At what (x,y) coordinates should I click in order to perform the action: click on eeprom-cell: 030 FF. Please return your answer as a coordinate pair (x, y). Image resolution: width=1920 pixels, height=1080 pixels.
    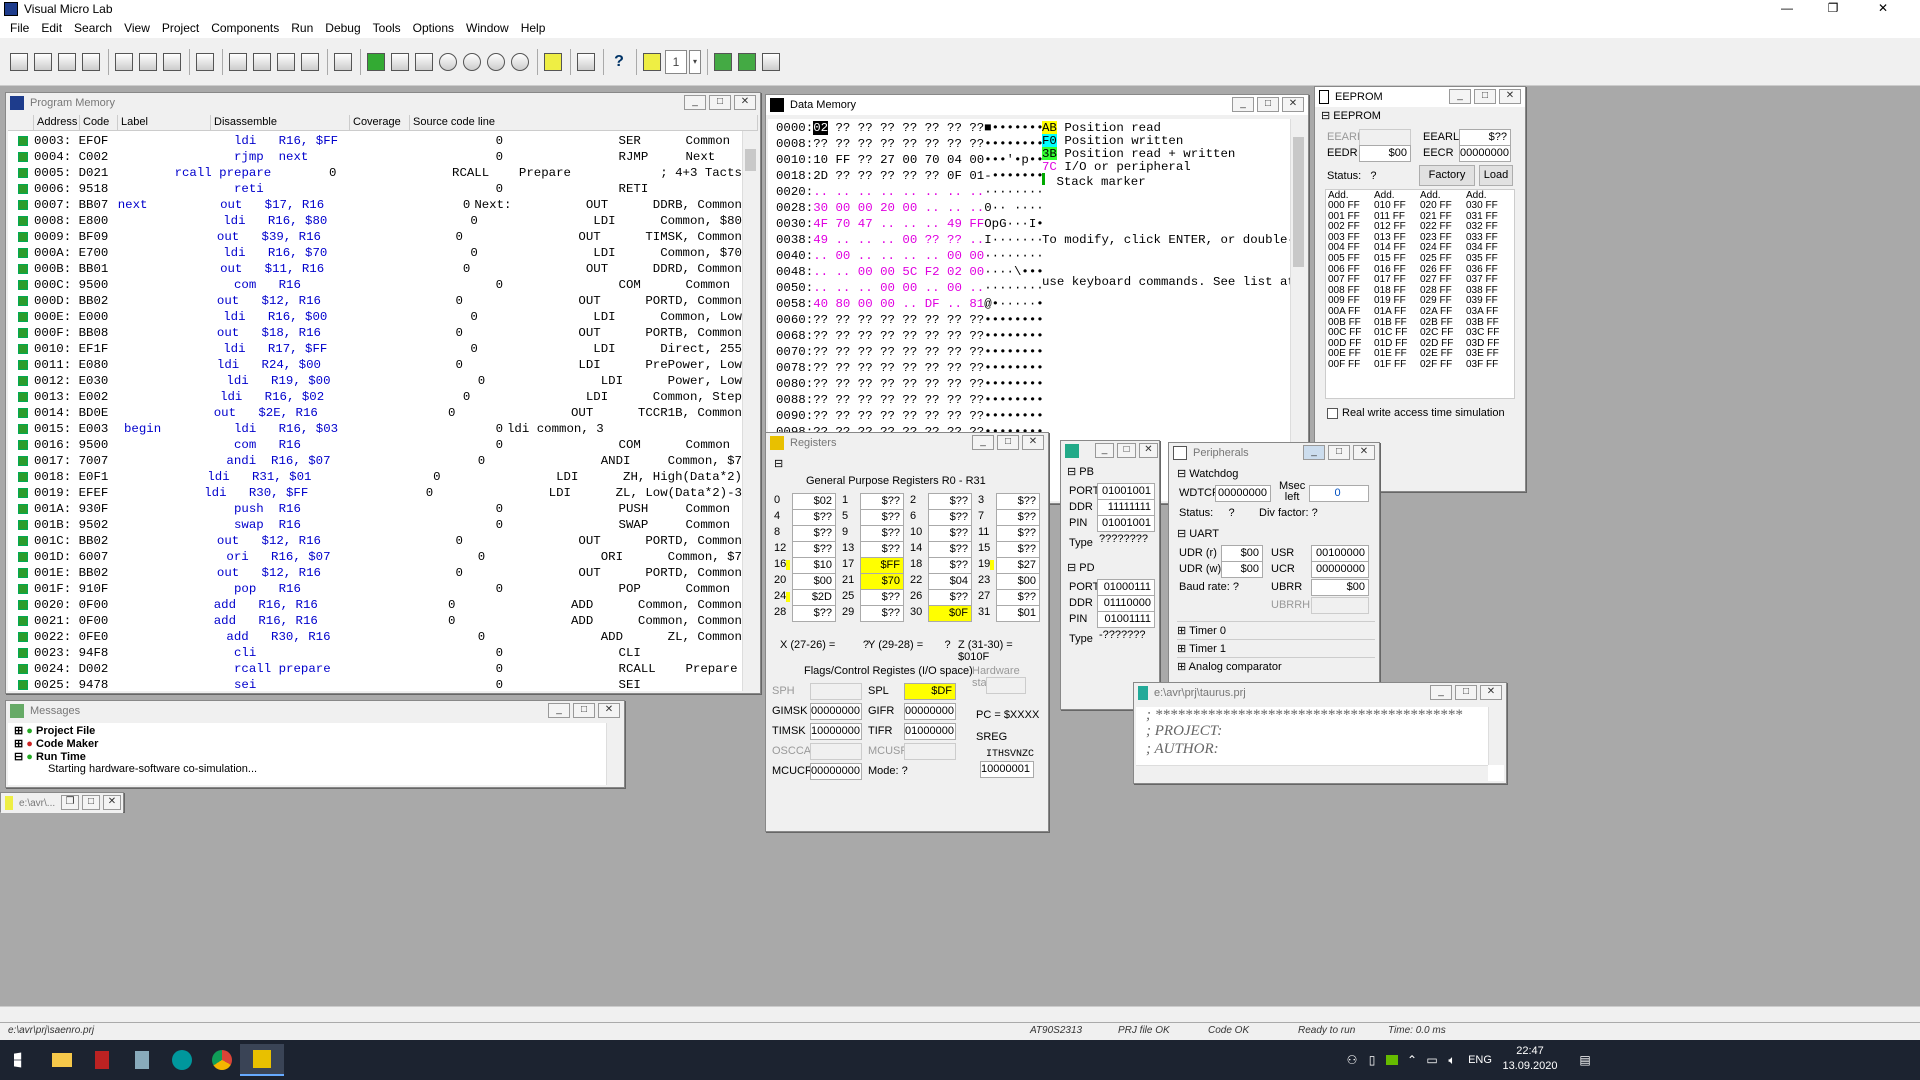
    Looking at the image, I should click on (1482, 206).